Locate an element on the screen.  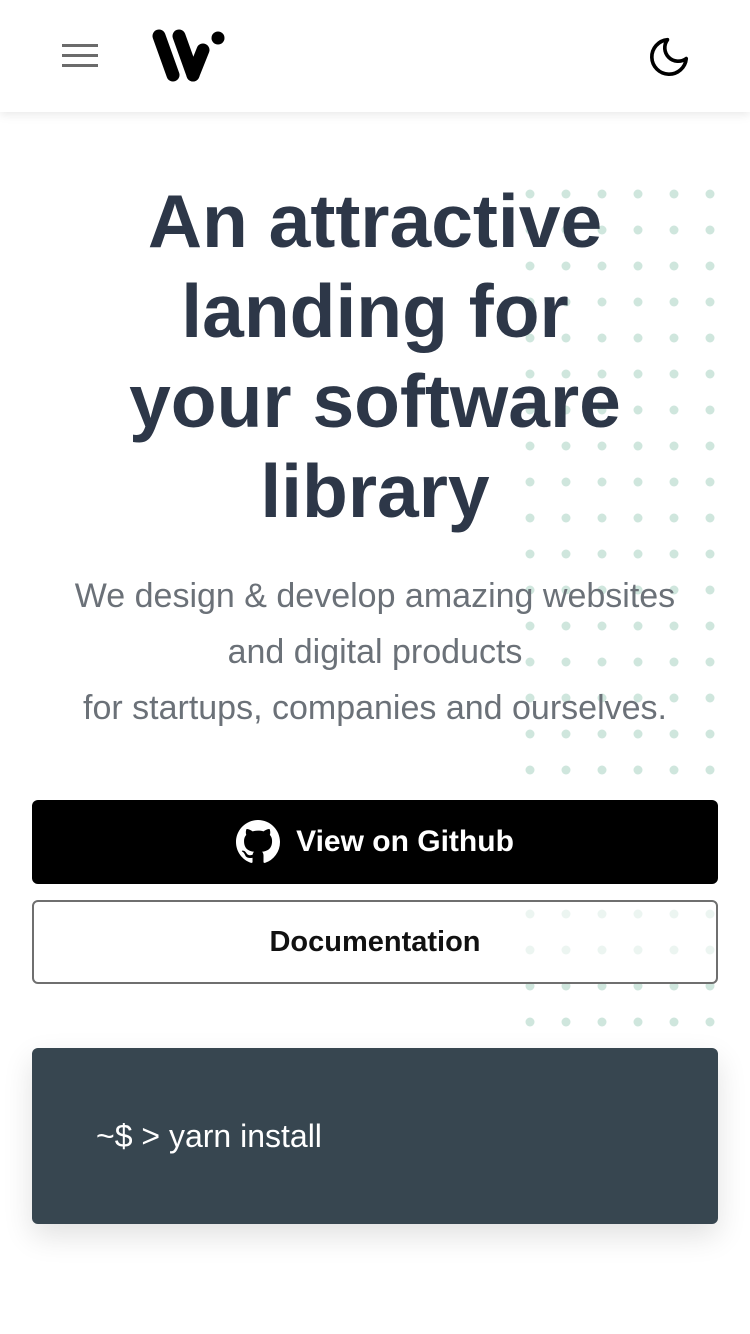
documentation-button-label: Documentation is located at coordinates (375, 941).